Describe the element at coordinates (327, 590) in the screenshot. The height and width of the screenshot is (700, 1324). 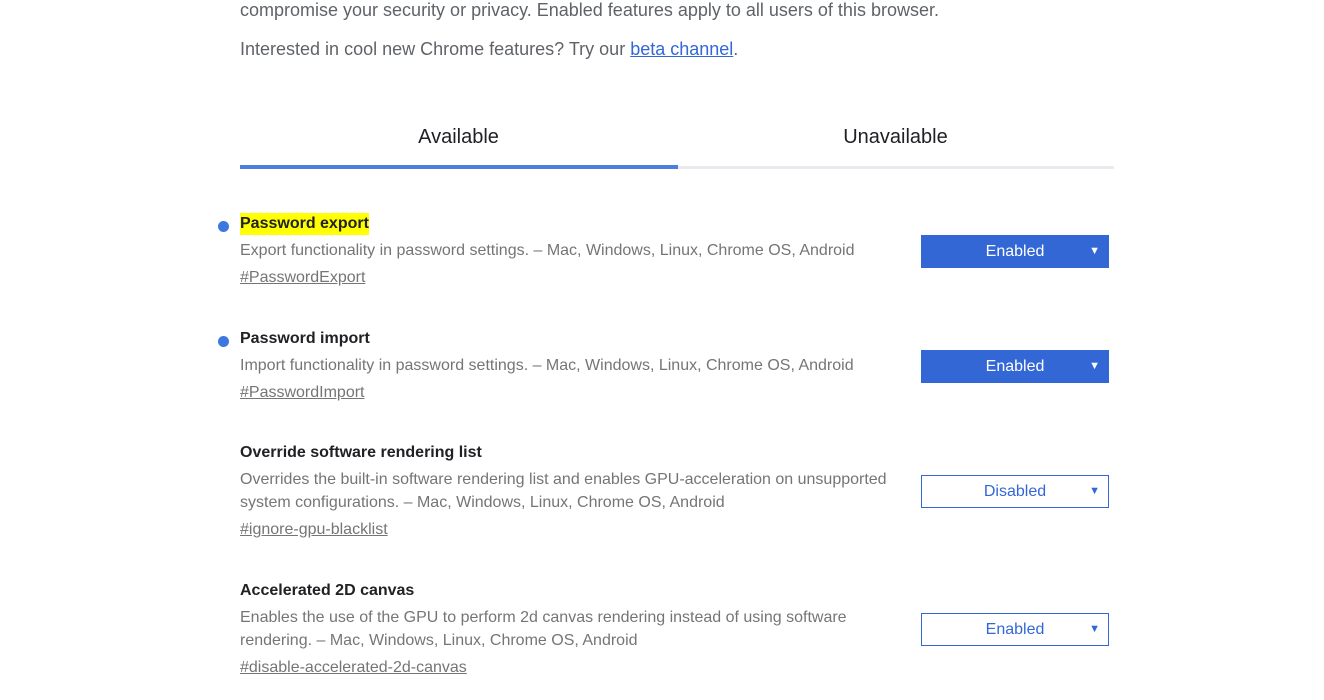
I see `experiment-name: Accelerated 2D canvas` at that location.